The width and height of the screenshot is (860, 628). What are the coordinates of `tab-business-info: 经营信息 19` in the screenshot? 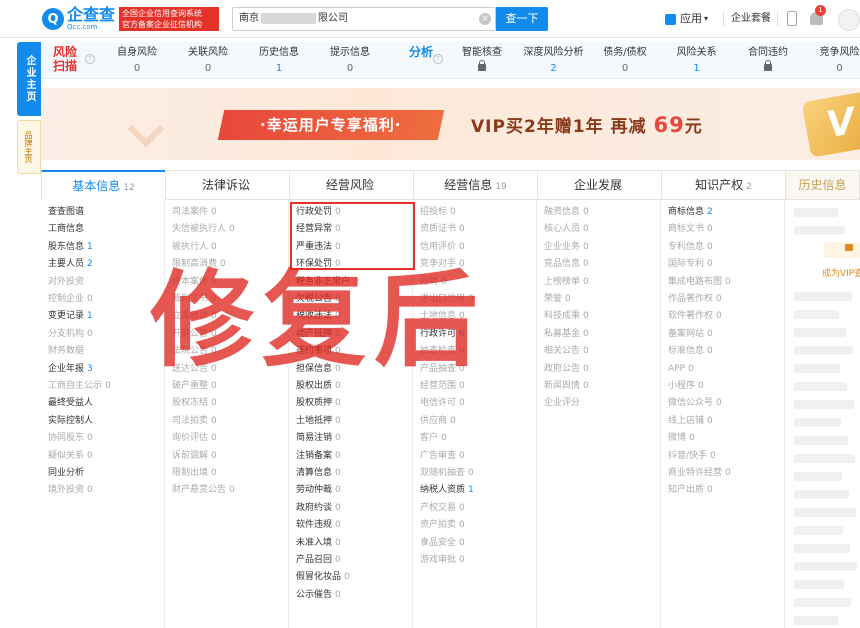 It's located at (475, 185).